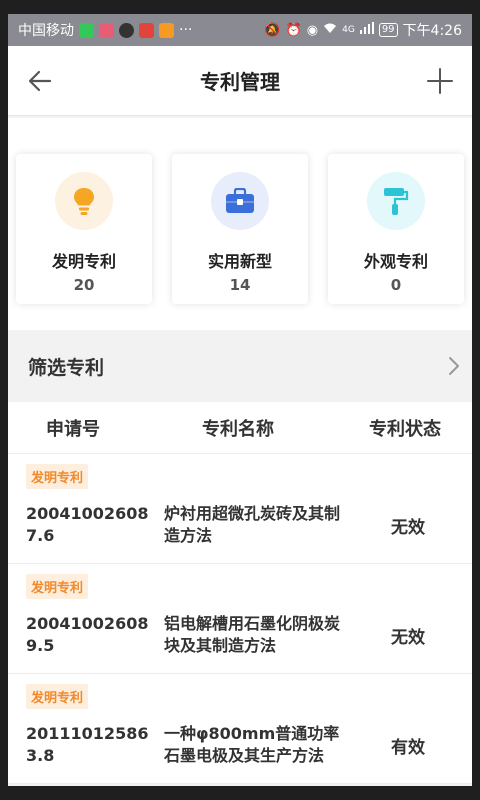 This screenshot has height=800, width=480. I want to click on patent-name: 铝电解槽用石墨化阴极炭块及其制造方法, so click(252, 634).